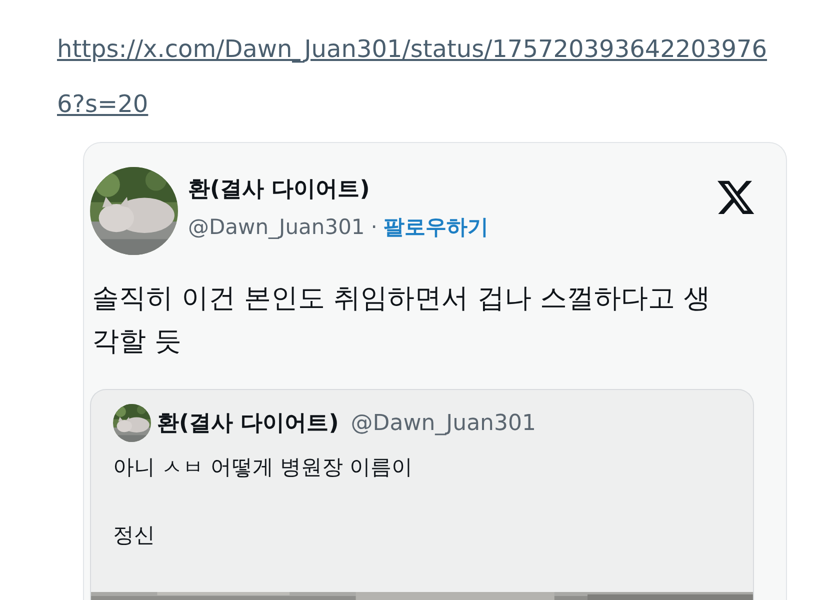 This screenshot has height=600, width=840. I want to click on tweet-text: 솔직히 이건 본인도 취임하면서 겁나 스껄하다고 생각할 듯, so click(401, 320).